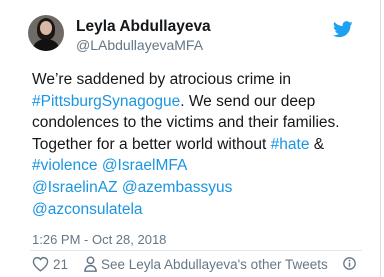  What do you see at coordinates (343, 29) in the screenshot?
I see `twitter-bird-icon` at bounding box center [343, 29].